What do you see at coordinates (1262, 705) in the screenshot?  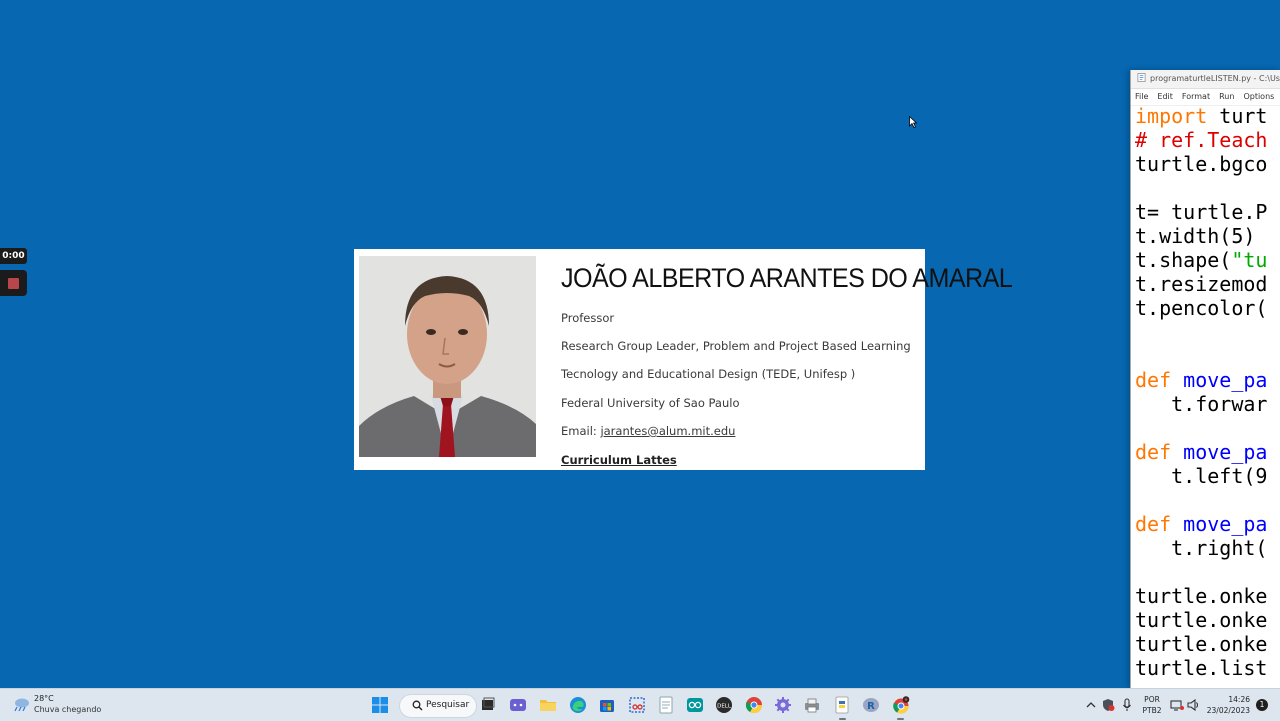 I see `notification-badge: 1` at bounding box center [1262, 705].